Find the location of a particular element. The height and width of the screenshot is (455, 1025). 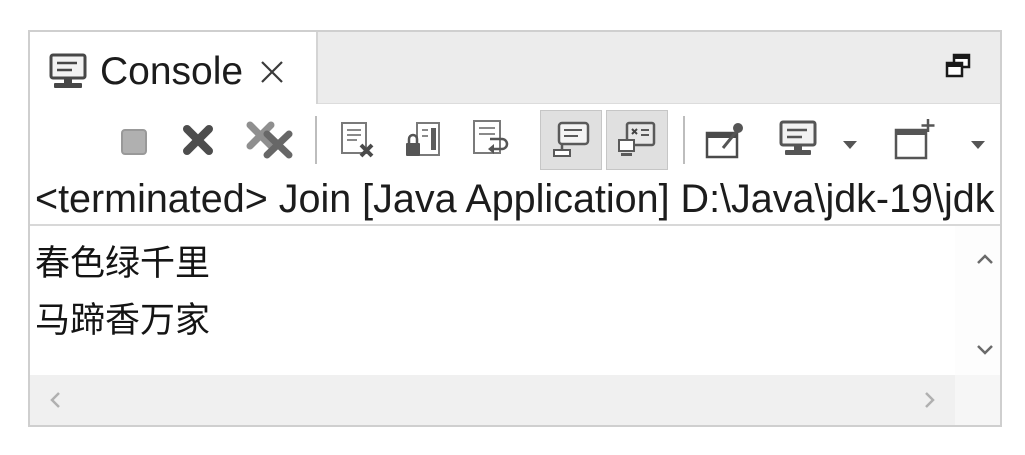

scroll-lock-icon is located at coordinates (423, 139).